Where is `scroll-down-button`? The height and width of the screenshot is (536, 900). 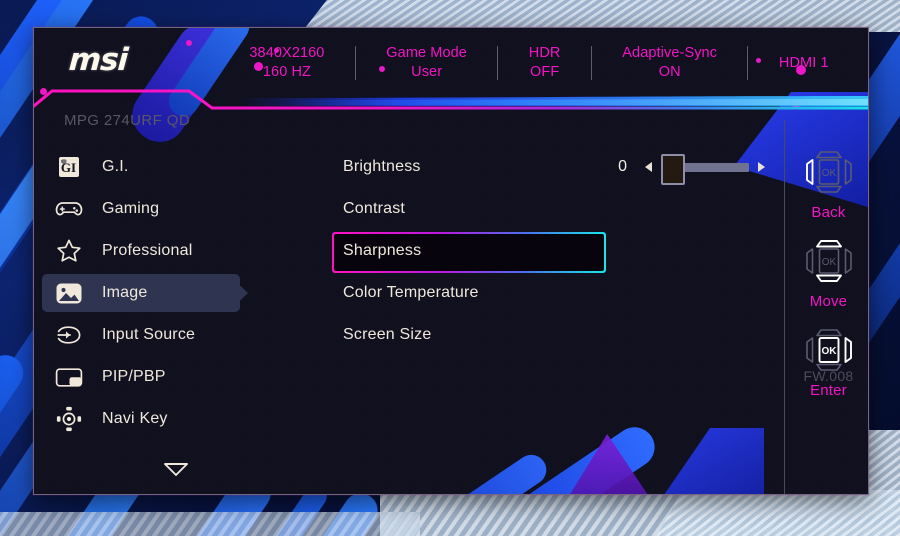
scroll-down-button is located at coordinates (176, 471).